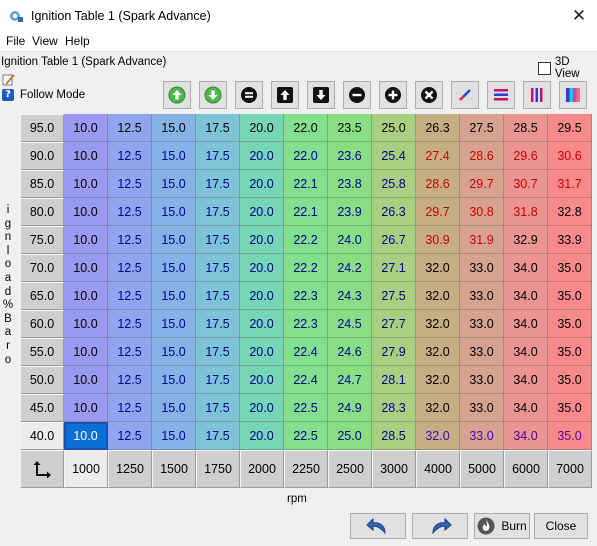 This screenshot has height=546, width=597. Describe the element at coordinates (9, 80) in the screenshot. I see `edit-notes-icon` at that location.